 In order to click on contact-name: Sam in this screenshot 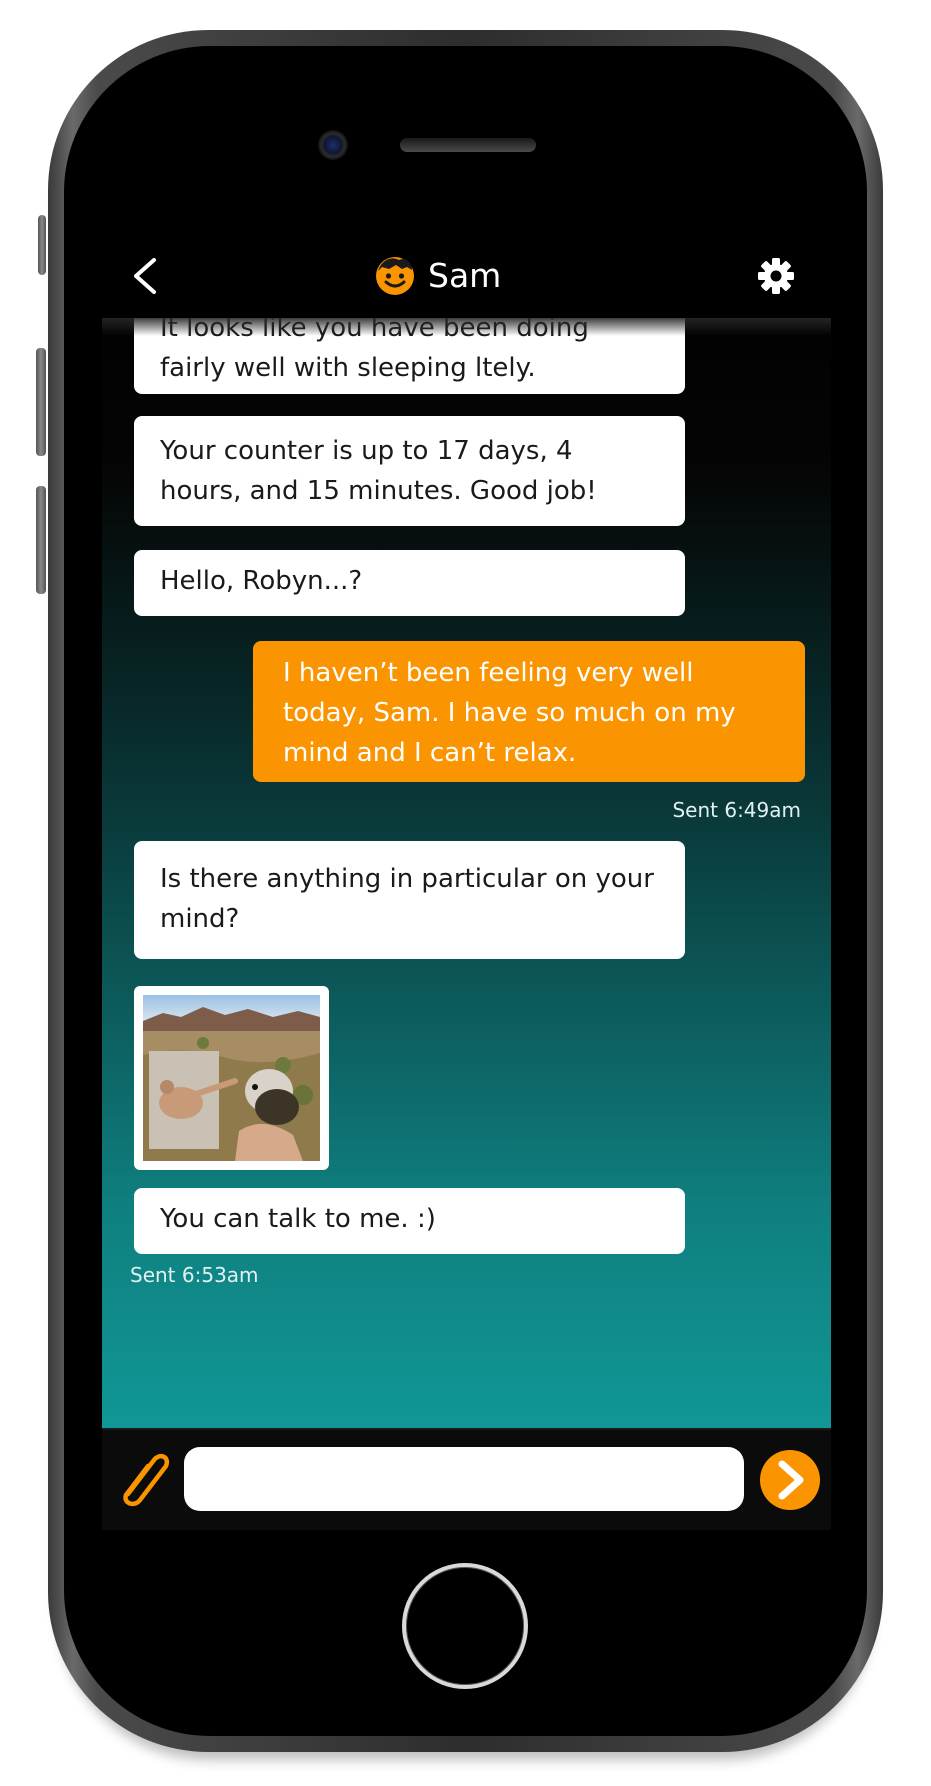, I will do `click(465, 275)`.